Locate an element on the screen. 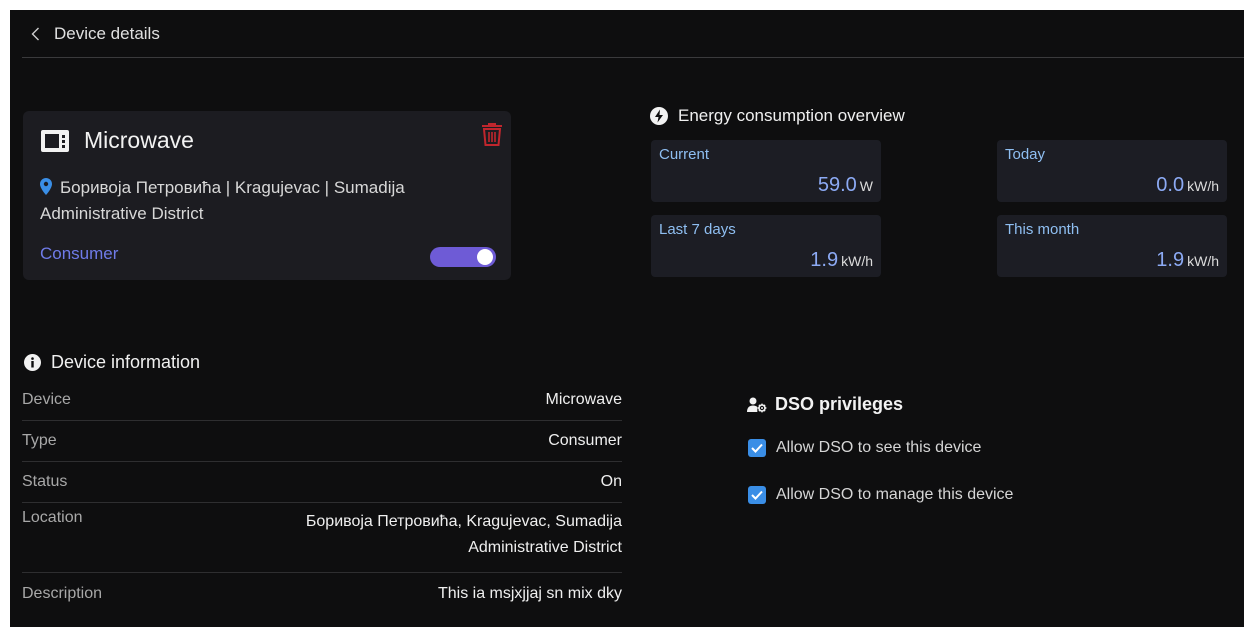 This screenshot has width=1244, height=627. lightning-icon is located at coordinates (659, 116).